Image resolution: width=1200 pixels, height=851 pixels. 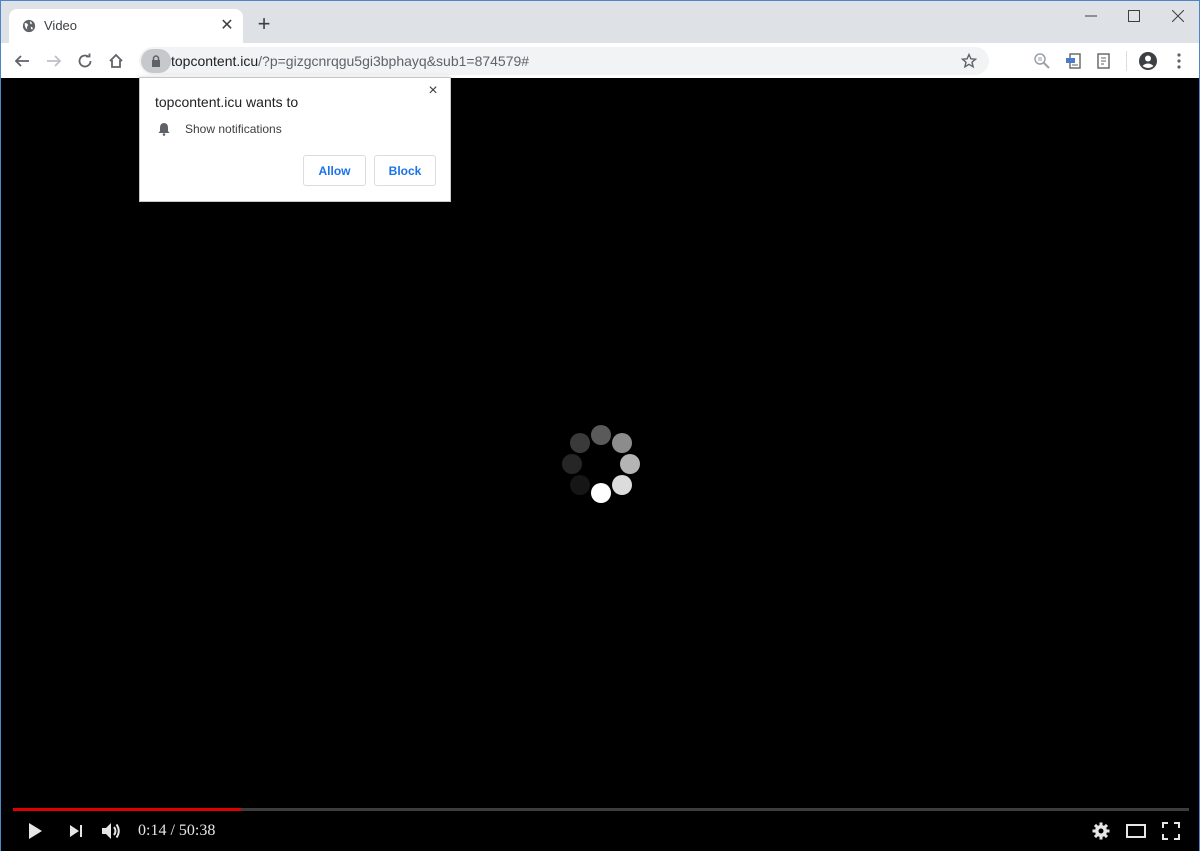 I want to click on new-tab-button: +, so click(x=264, y=24).